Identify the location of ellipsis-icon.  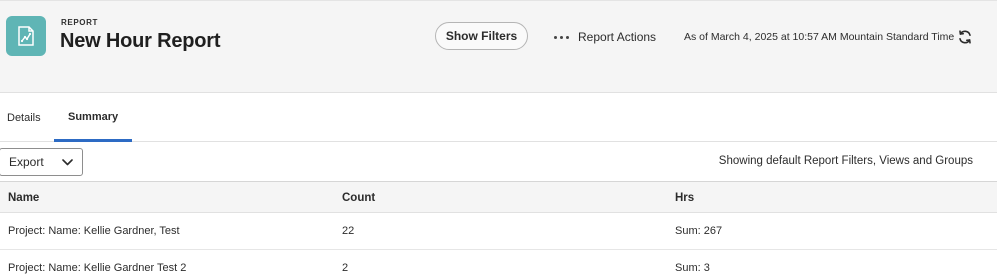
(561, 37).